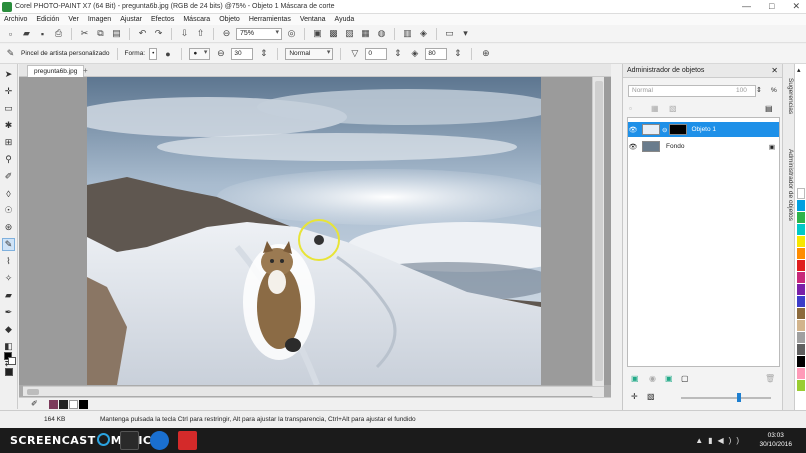 This screenshot has width=806, height=453. What do you see at coordinates (407, 33) in the screenshot?
I see `application-launcher-icon: ▥` at bounding box center [407, 33].